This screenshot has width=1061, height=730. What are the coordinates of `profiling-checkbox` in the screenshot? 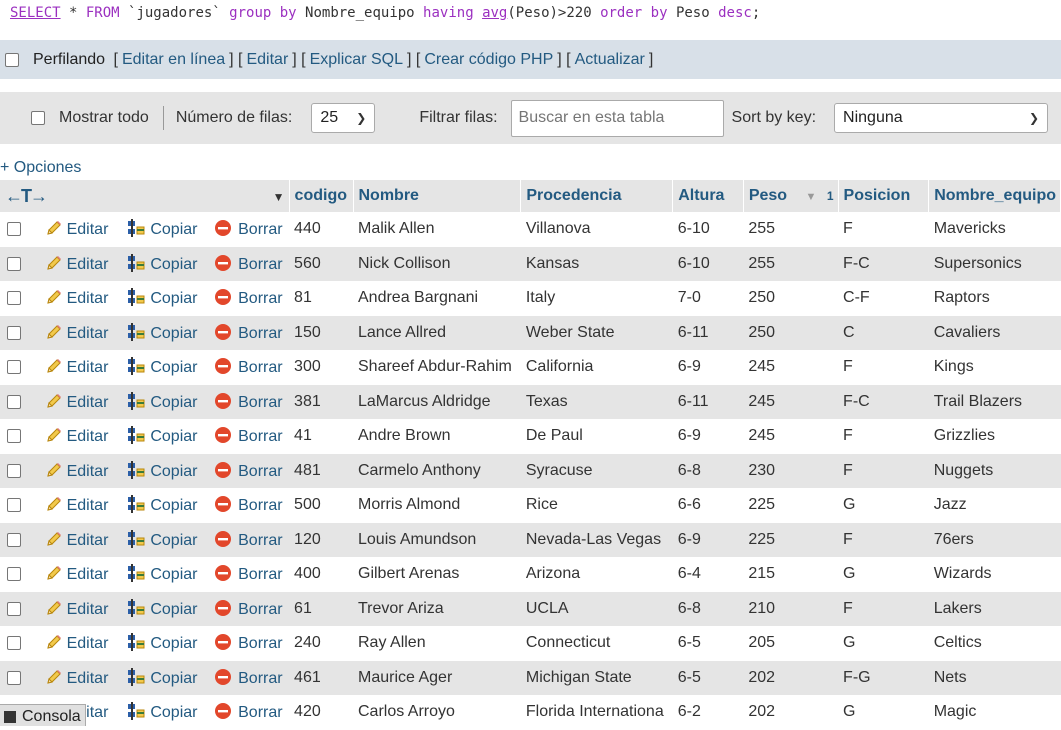 It's located at (12, 59).